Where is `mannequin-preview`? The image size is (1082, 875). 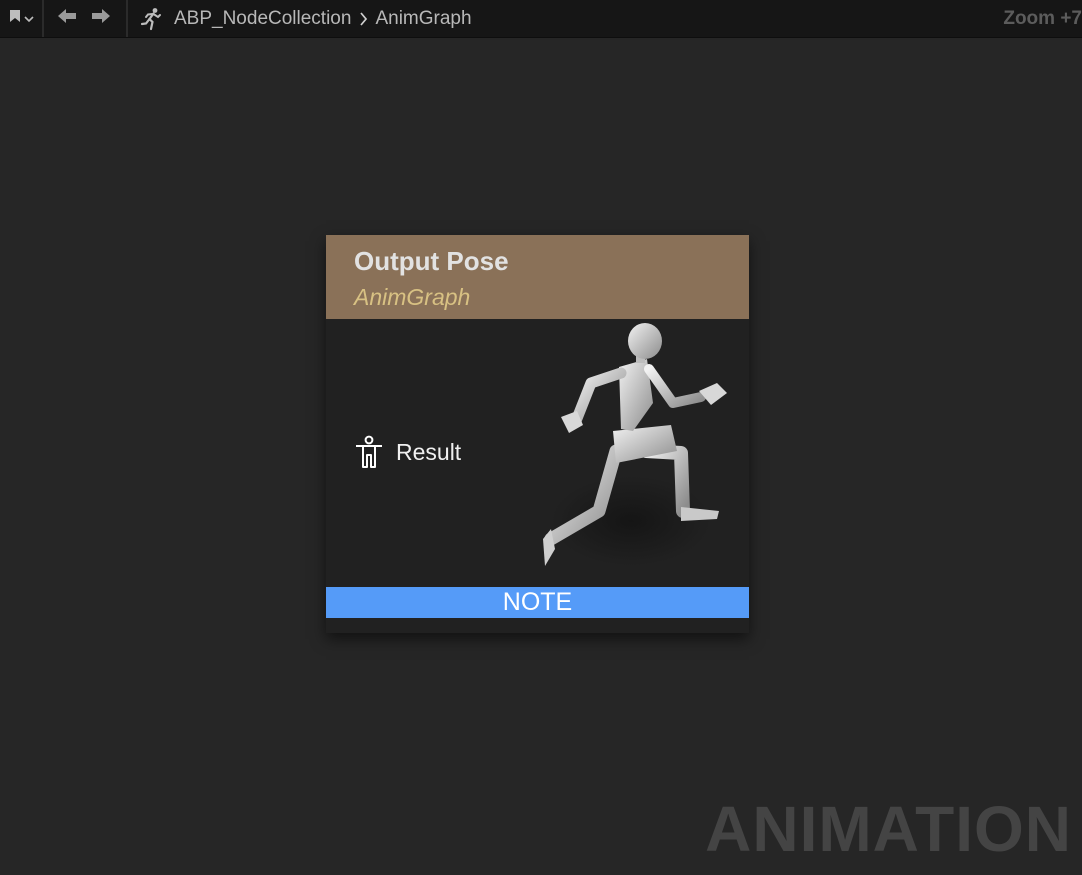 mannequin-preview is located at coordinates (635, 444).